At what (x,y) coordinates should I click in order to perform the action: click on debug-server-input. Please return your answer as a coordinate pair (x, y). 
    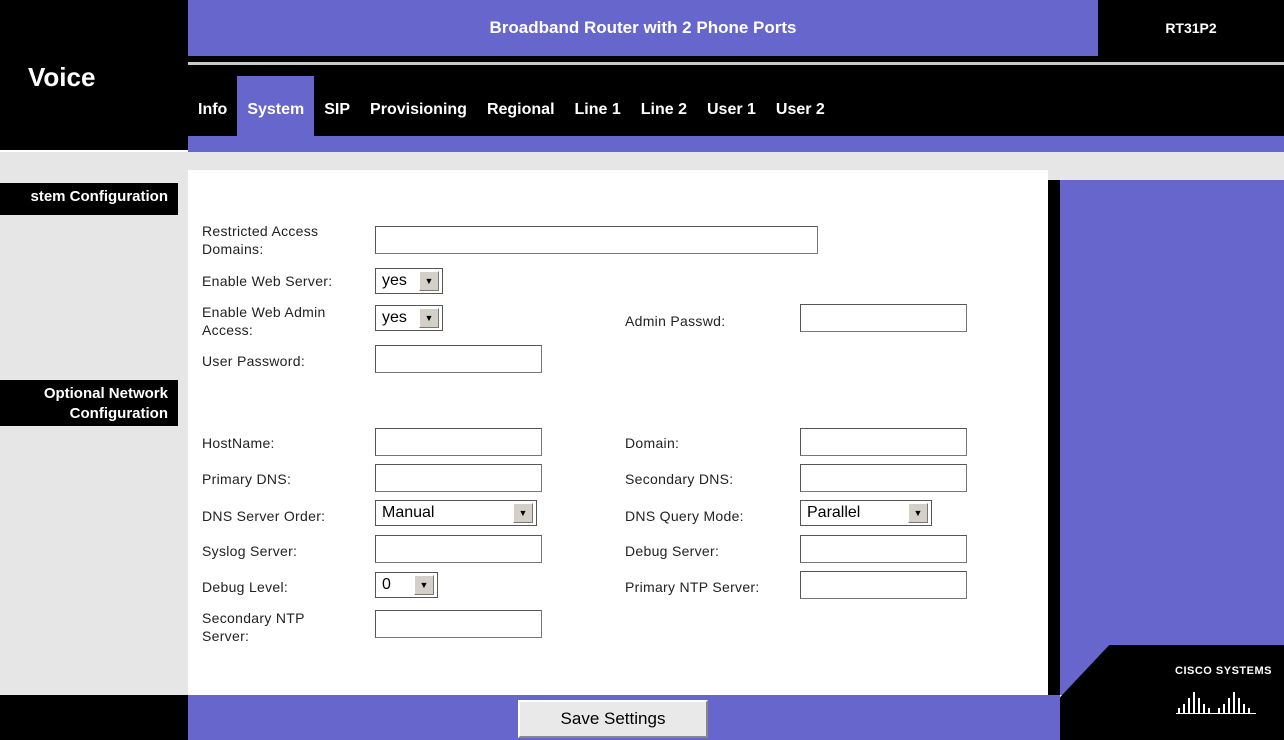
    Looking at the image, I should click on (883, 549).